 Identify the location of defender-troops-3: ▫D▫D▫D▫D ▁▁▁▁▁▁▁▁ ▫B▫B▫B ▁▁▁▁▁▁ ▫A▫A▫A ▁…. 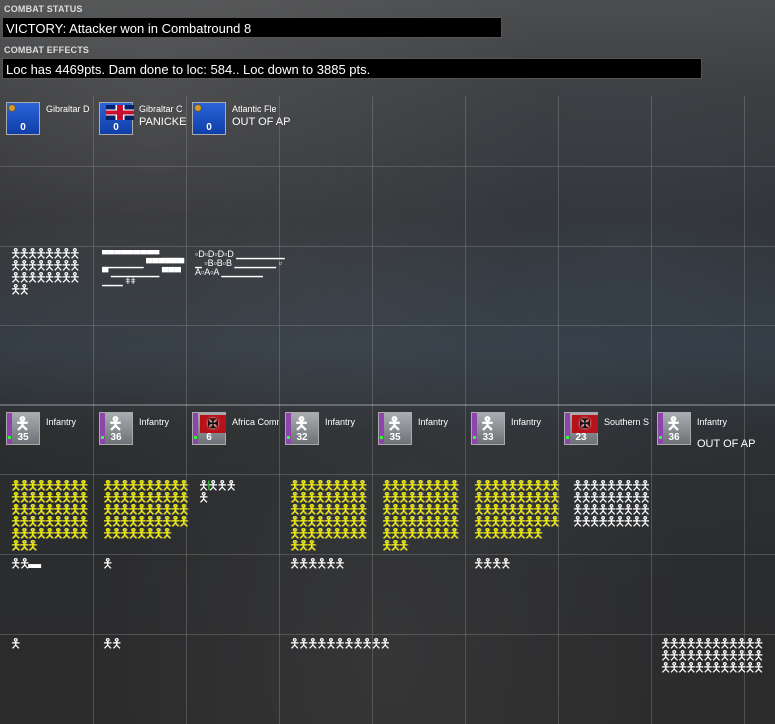
(240, 263).